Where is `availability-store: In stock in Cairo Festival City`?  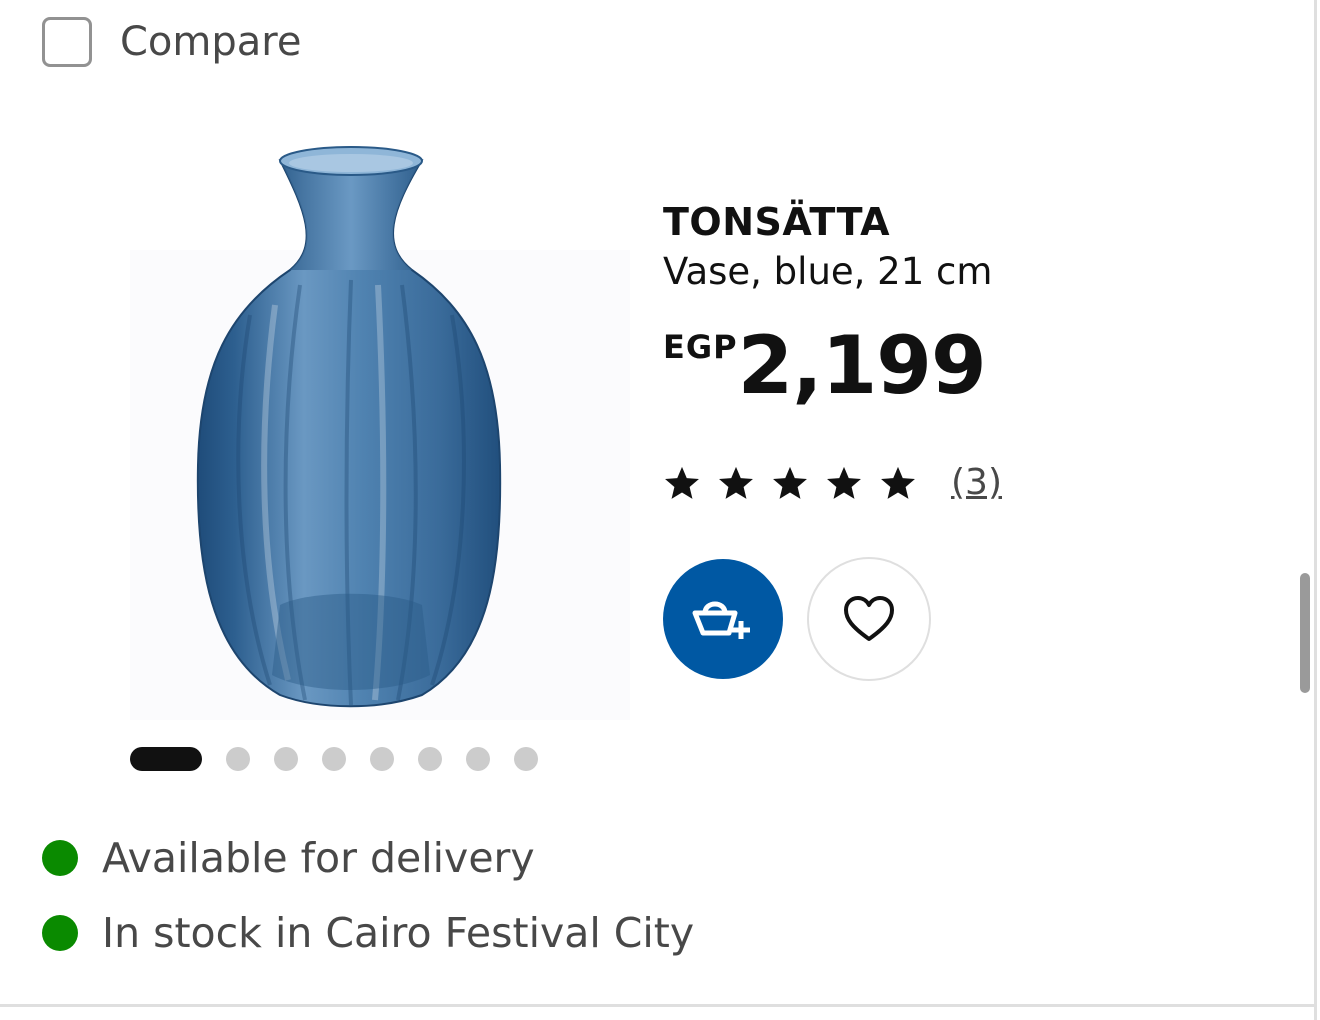
availability-store: In stock in Cairo Festival City is located at coordinates (368, 933).